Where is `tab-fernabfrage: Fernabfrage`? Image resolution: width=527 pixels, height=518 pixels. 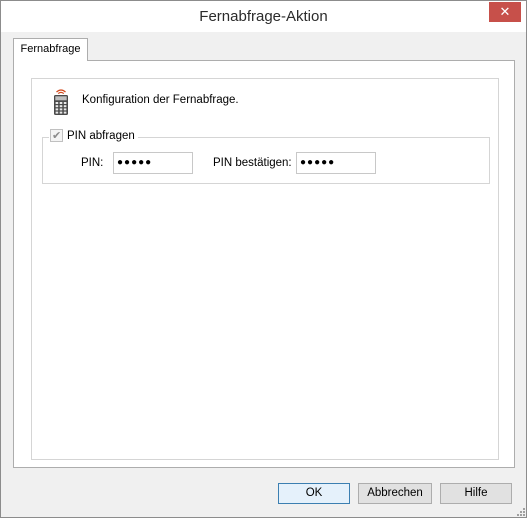
tab-fernabfrage: Fernabfrage is located at coordinates (50, 49).